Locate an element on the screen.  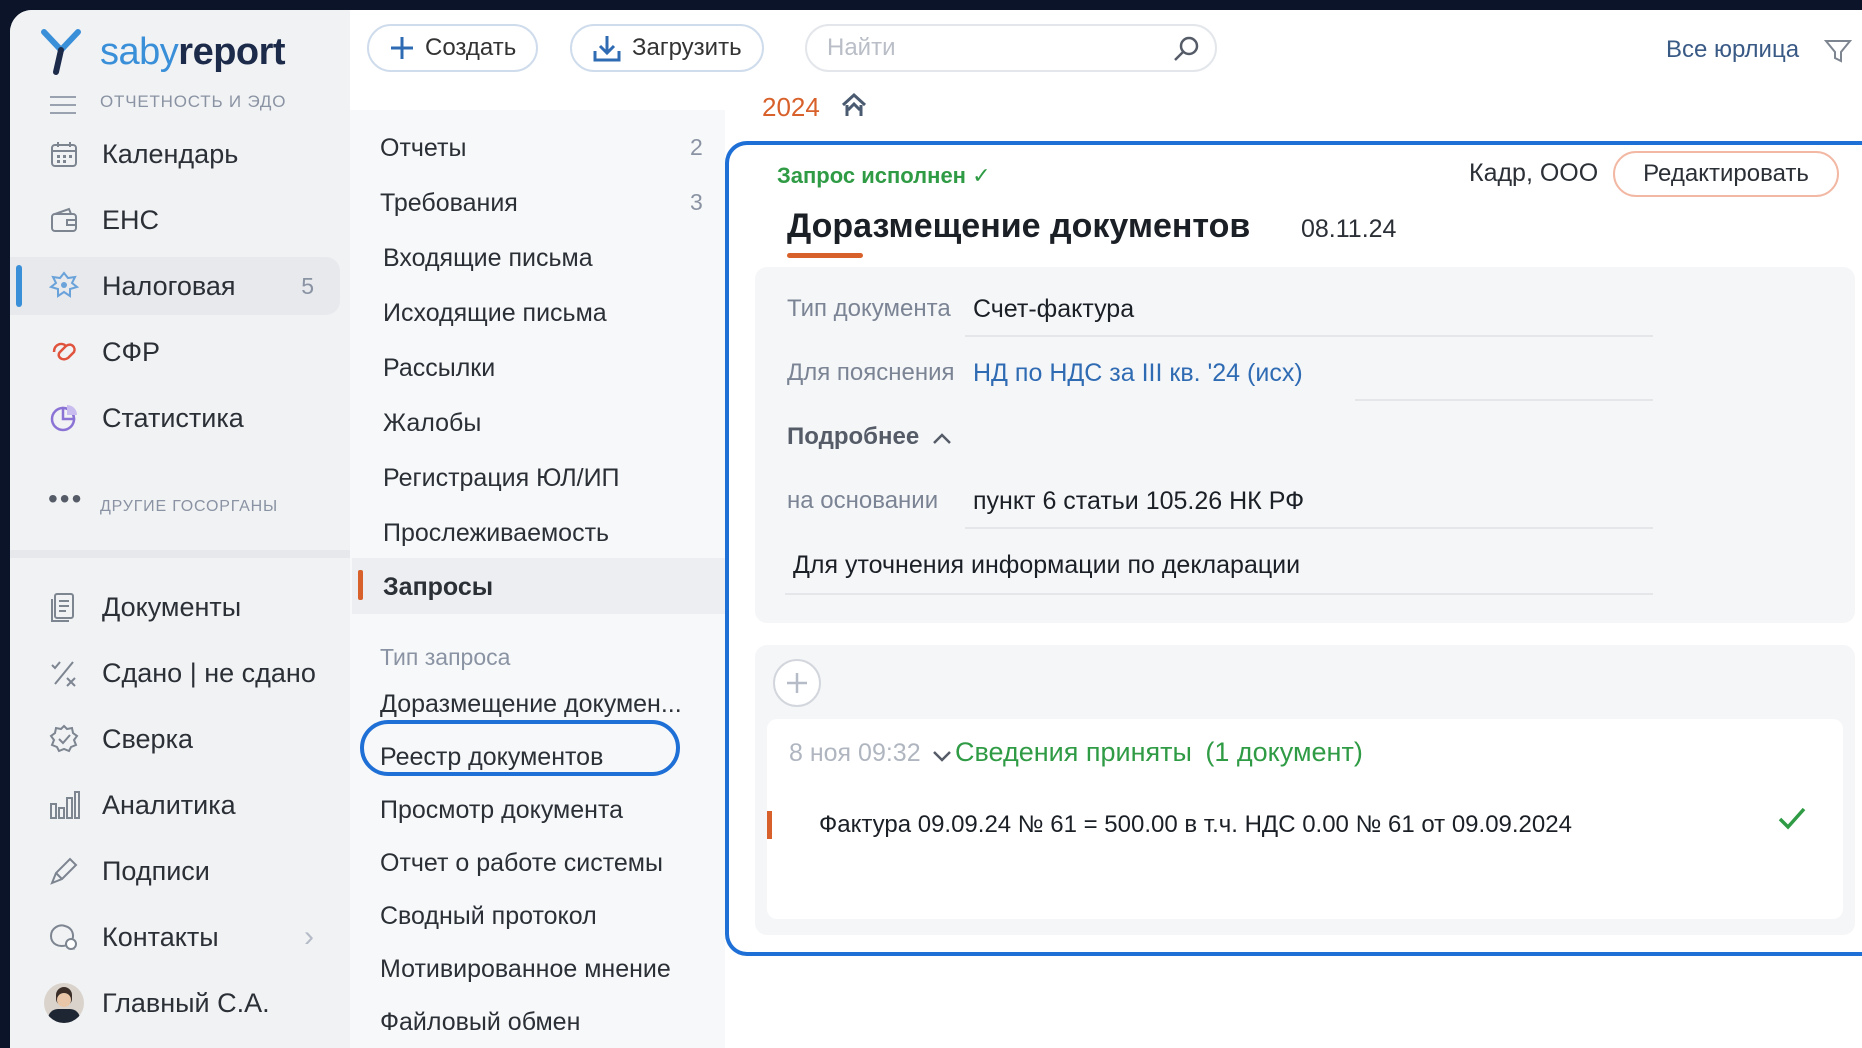
explanation-label: Для пояснения is located at coordinates (871, 372).